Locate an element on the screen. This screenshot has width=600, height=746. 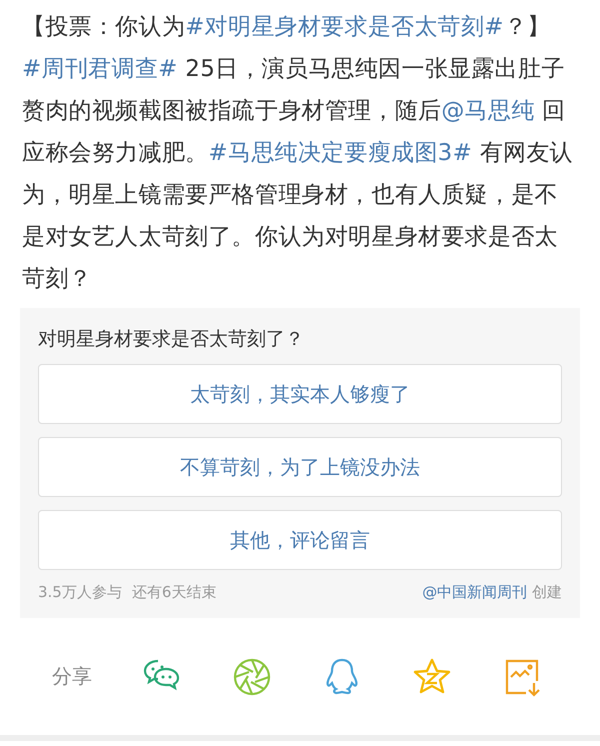
topic-link: @马思纯 is located at coordinates (488, 111).